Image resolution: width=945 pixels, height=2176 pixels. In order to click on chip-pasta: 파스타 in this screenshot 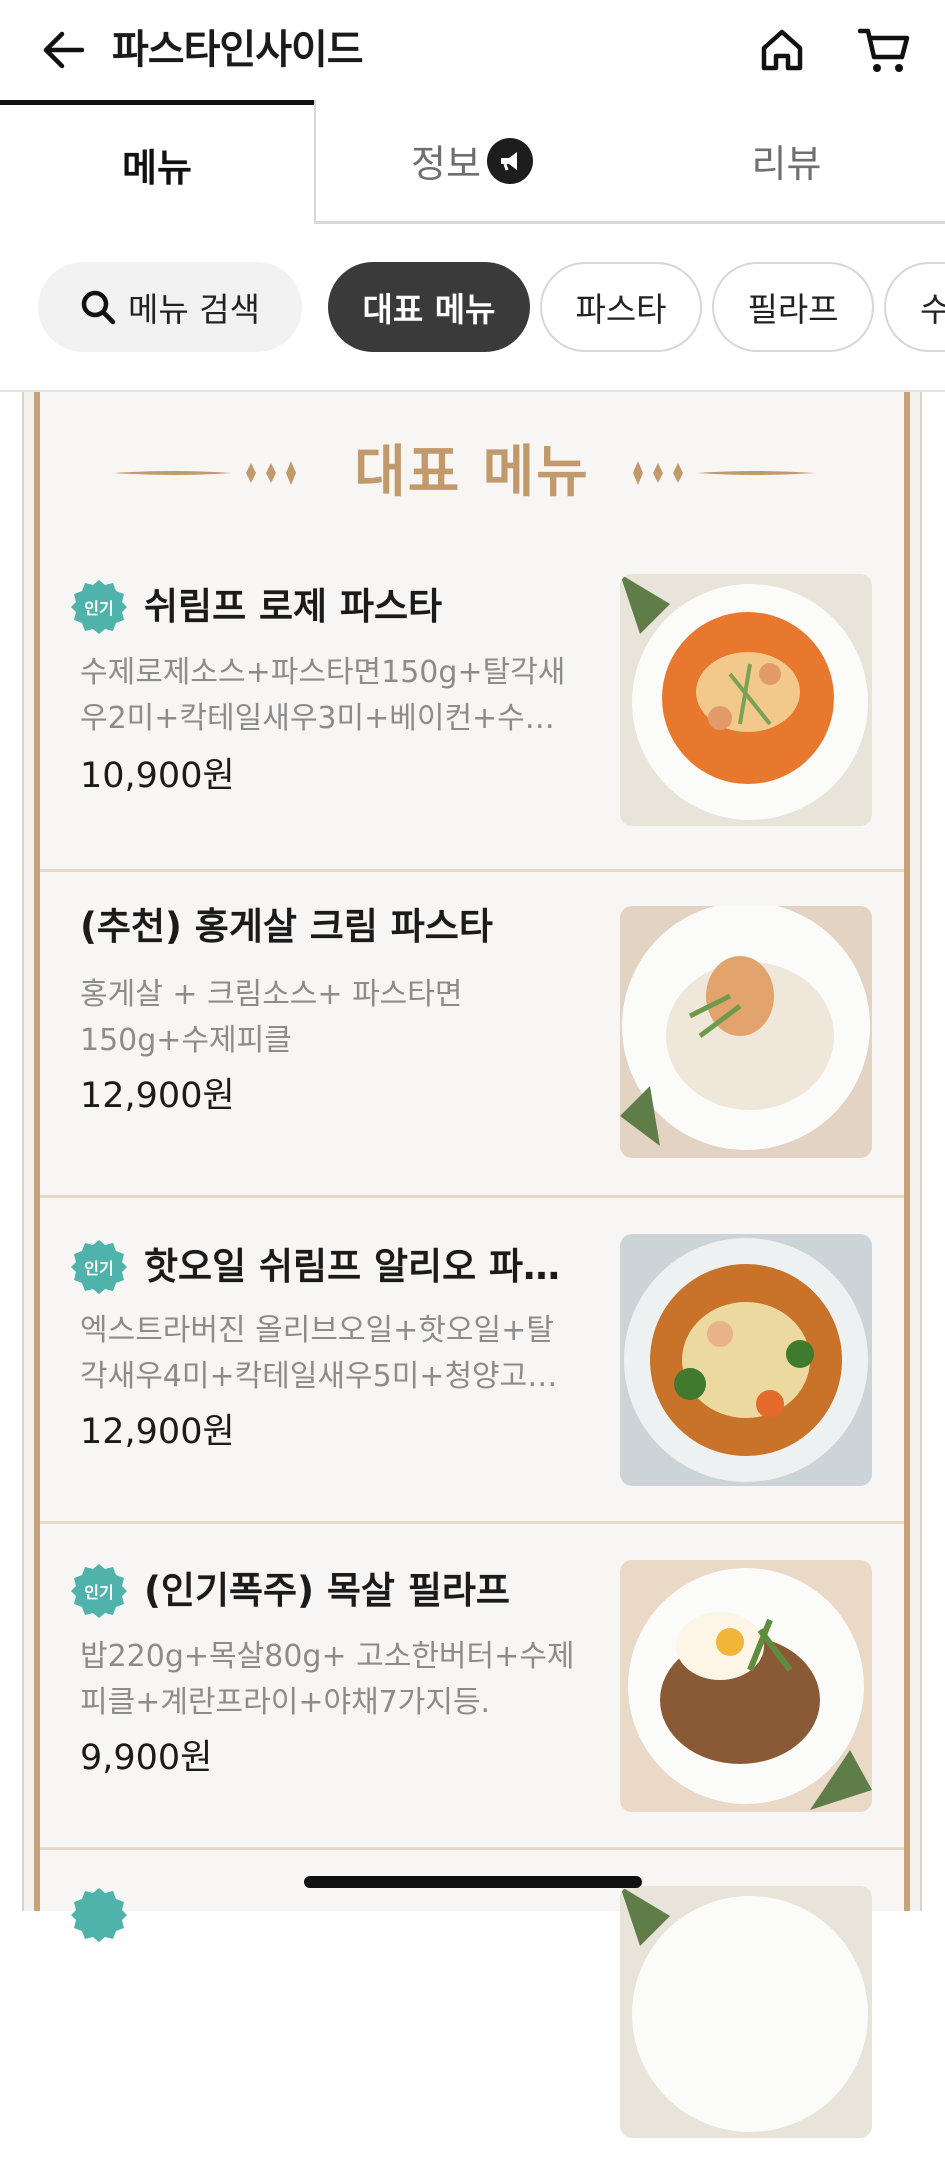, I will do `click(621, 307)`.